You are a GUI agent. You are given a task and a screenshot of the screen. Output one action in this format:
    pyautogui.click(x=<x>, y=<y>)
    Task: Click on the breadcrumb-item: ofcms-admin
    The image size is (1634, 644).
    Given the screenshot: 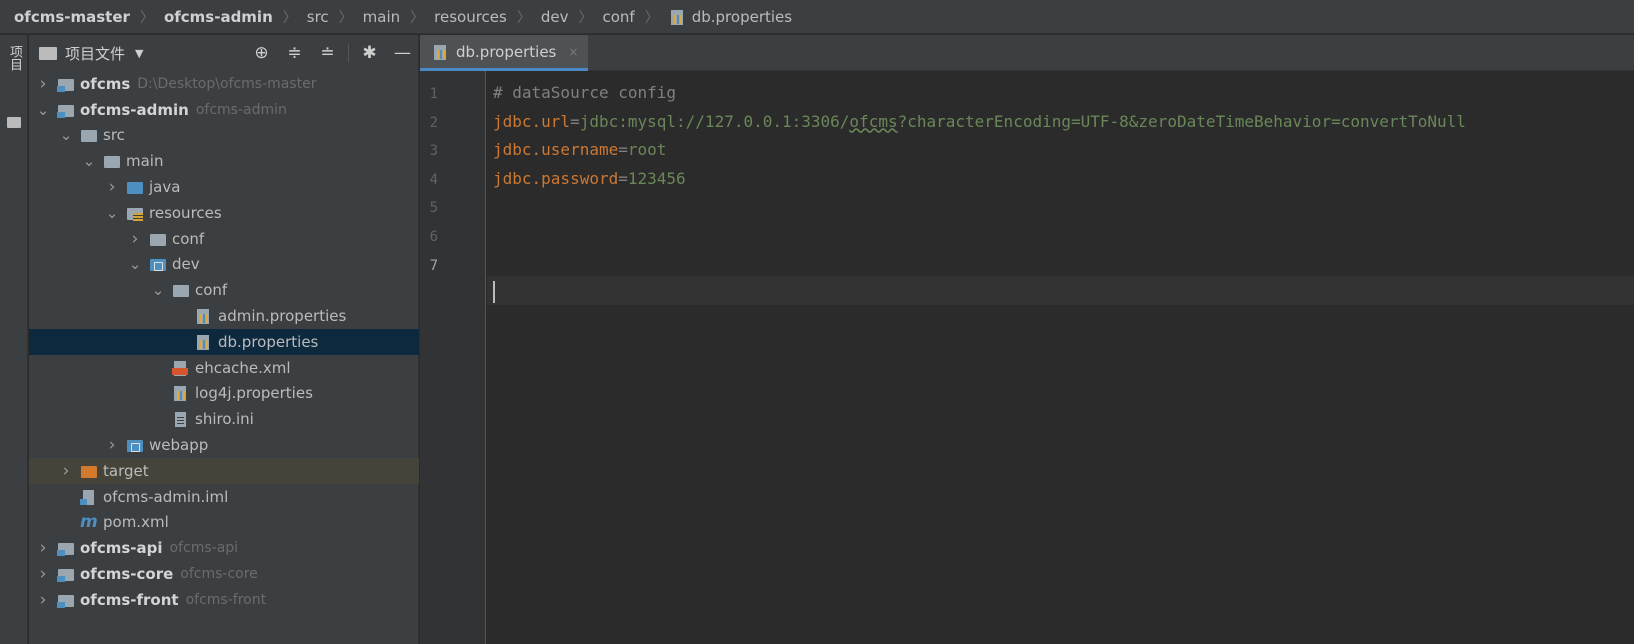 What is the action you would take?
    pyautogui.click(x=218, y=17)
    